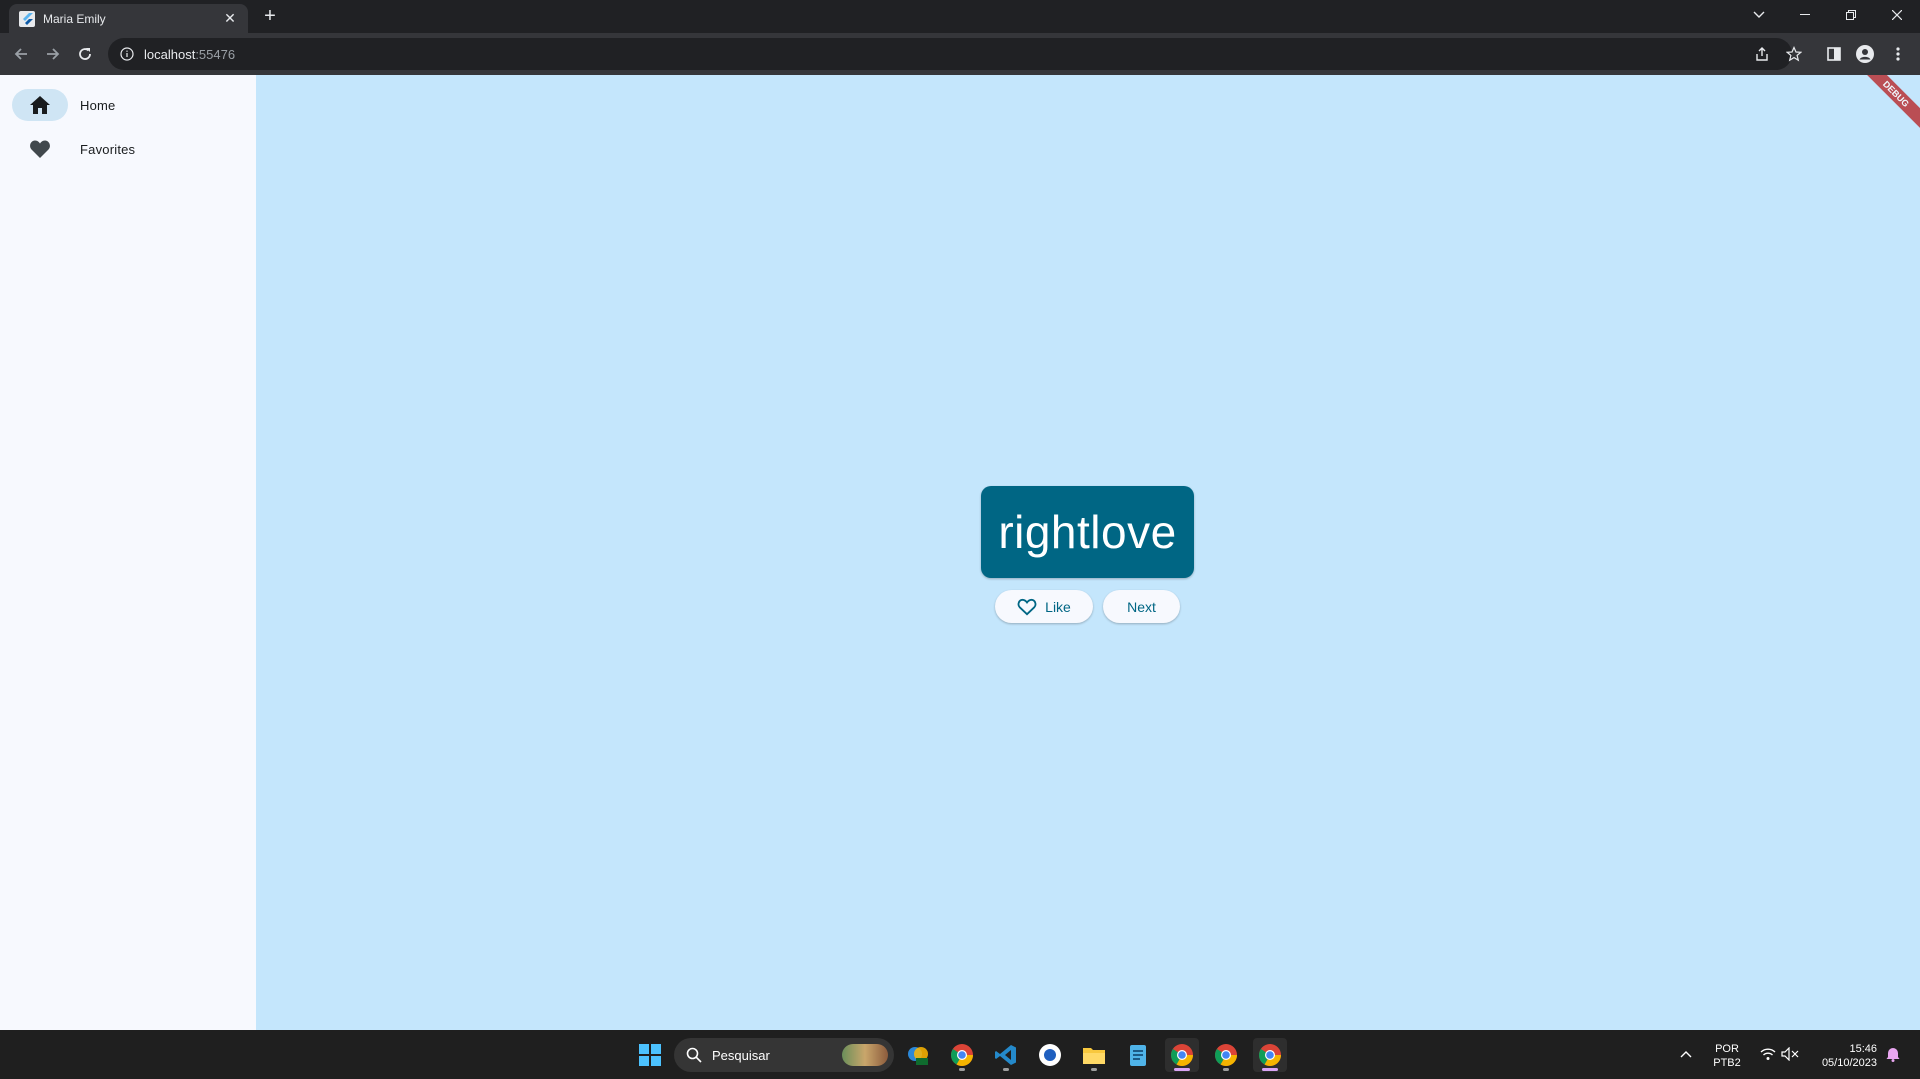 The width and height of the screenshot is (1920, 1079). I want to click on notification-bell-icon, so click(1893, 1054).